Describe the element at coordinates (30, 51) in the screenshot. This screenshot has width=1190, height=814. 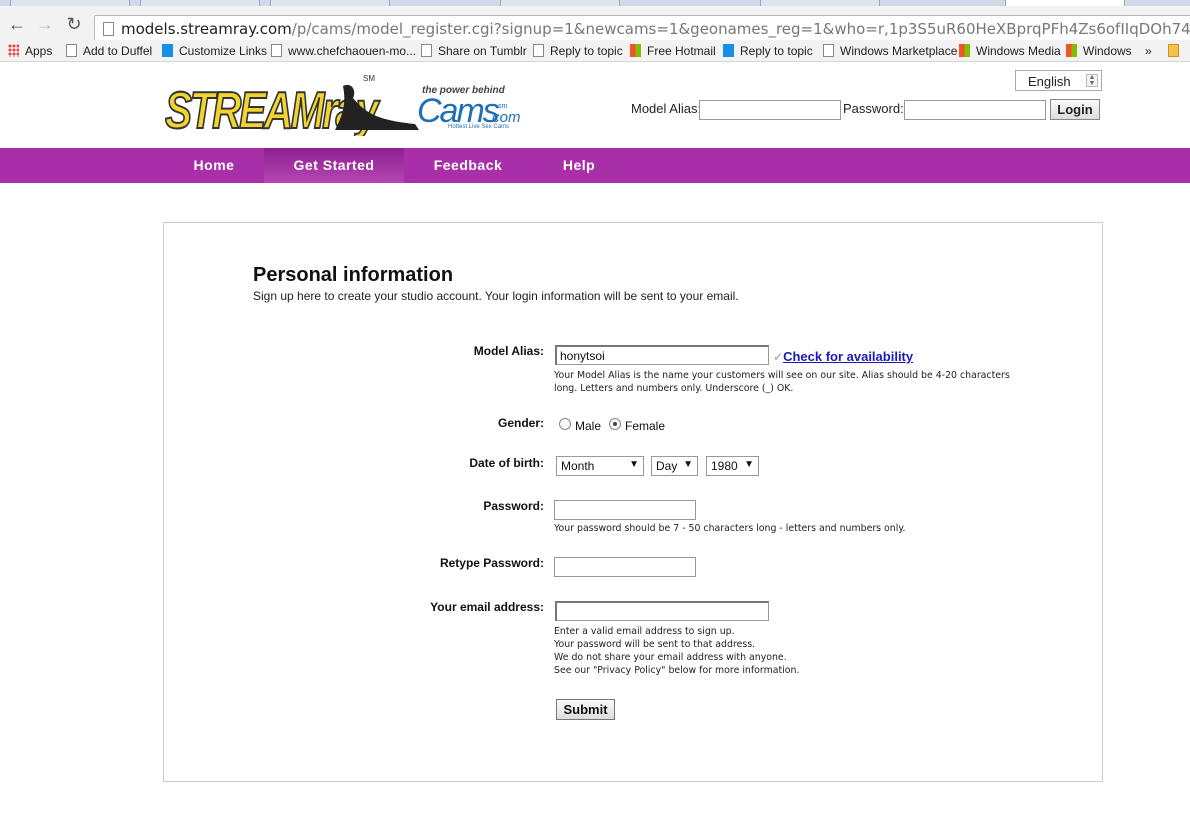
I see `bookmark-apps: Apps` at that location.